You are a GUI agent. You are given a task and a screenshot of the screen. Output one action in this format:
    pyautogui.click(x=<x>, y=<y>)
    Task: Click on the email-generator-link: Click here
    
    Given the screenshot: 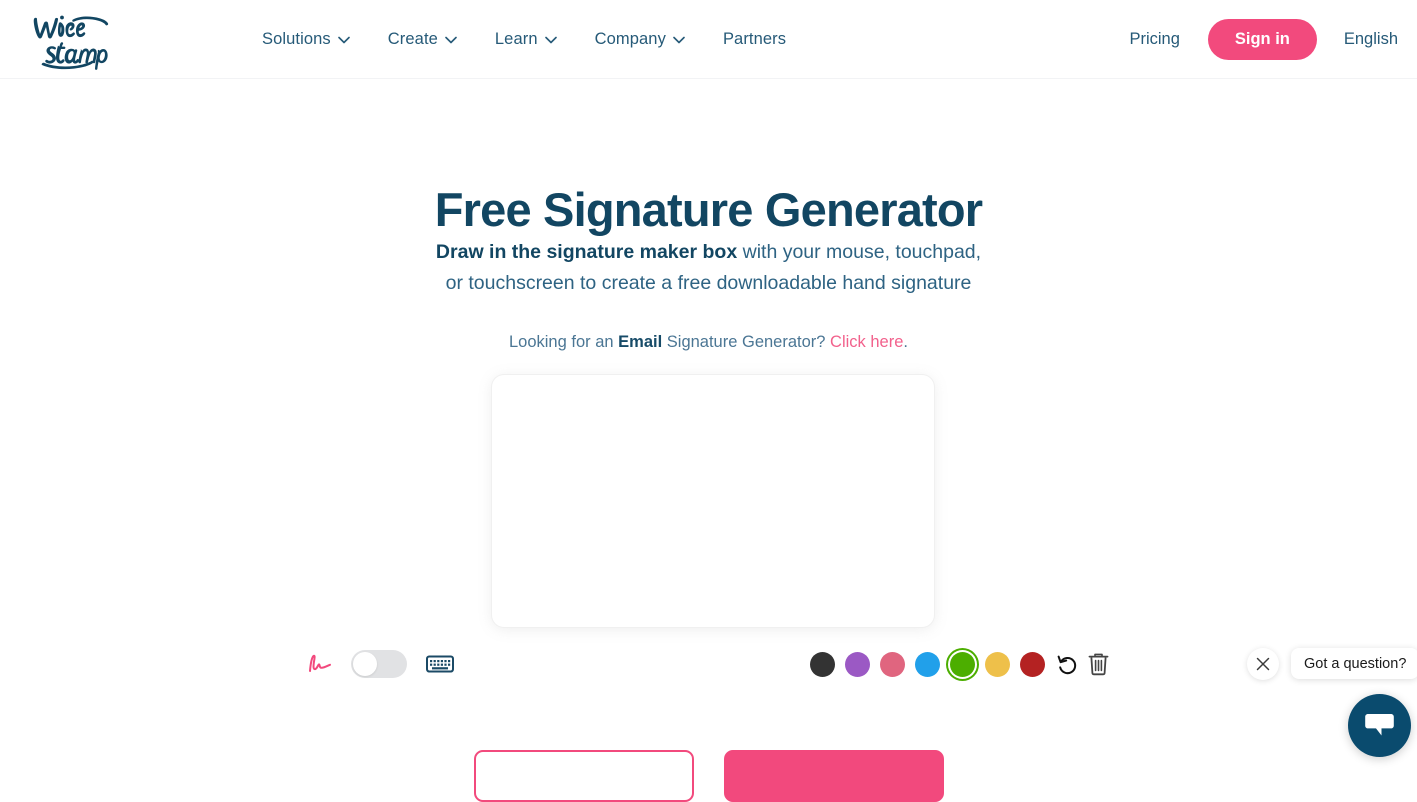 What is the action you would take?
    pyautogui.click(x=866, y=342)
    